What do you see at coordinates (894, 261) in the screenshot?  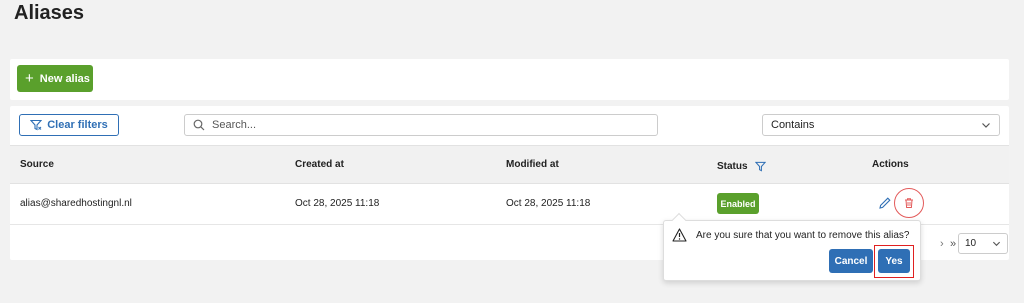 I see `yes-button: Yes` at bounding box center [894, 261].